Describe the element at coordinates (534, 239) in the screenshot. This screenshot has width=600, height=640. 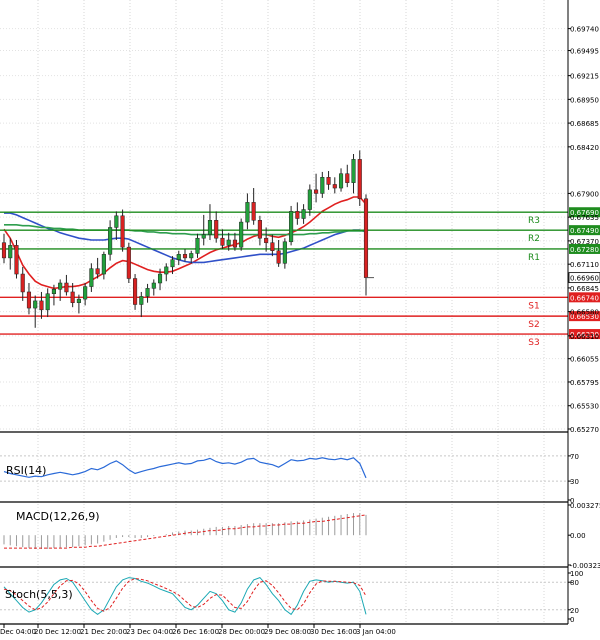
I see `level-name-r2: R2` at that location.